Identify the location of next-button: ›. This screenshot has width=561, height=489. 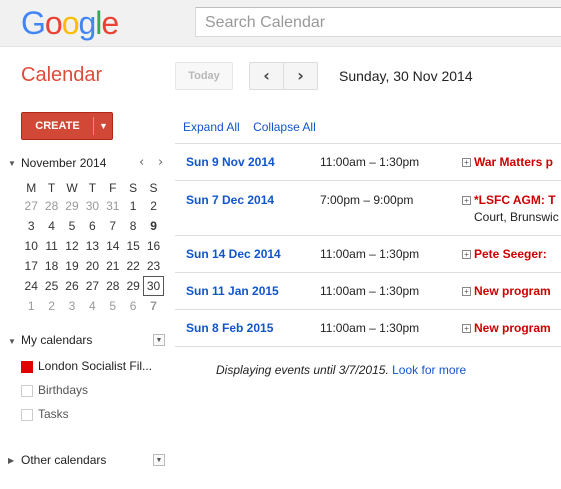
(300, 76).